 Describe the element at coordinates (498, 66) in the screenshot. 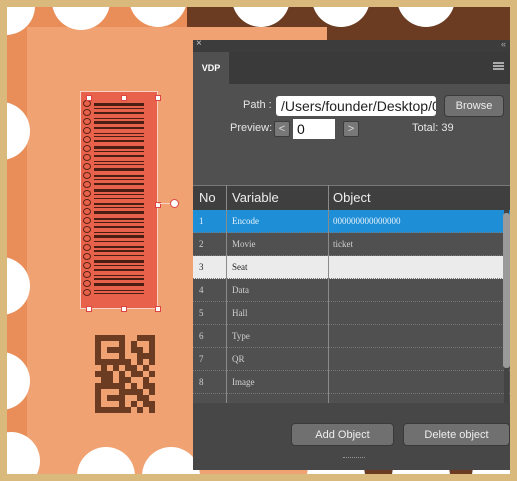

I see `panel-menu-icon` at that location.